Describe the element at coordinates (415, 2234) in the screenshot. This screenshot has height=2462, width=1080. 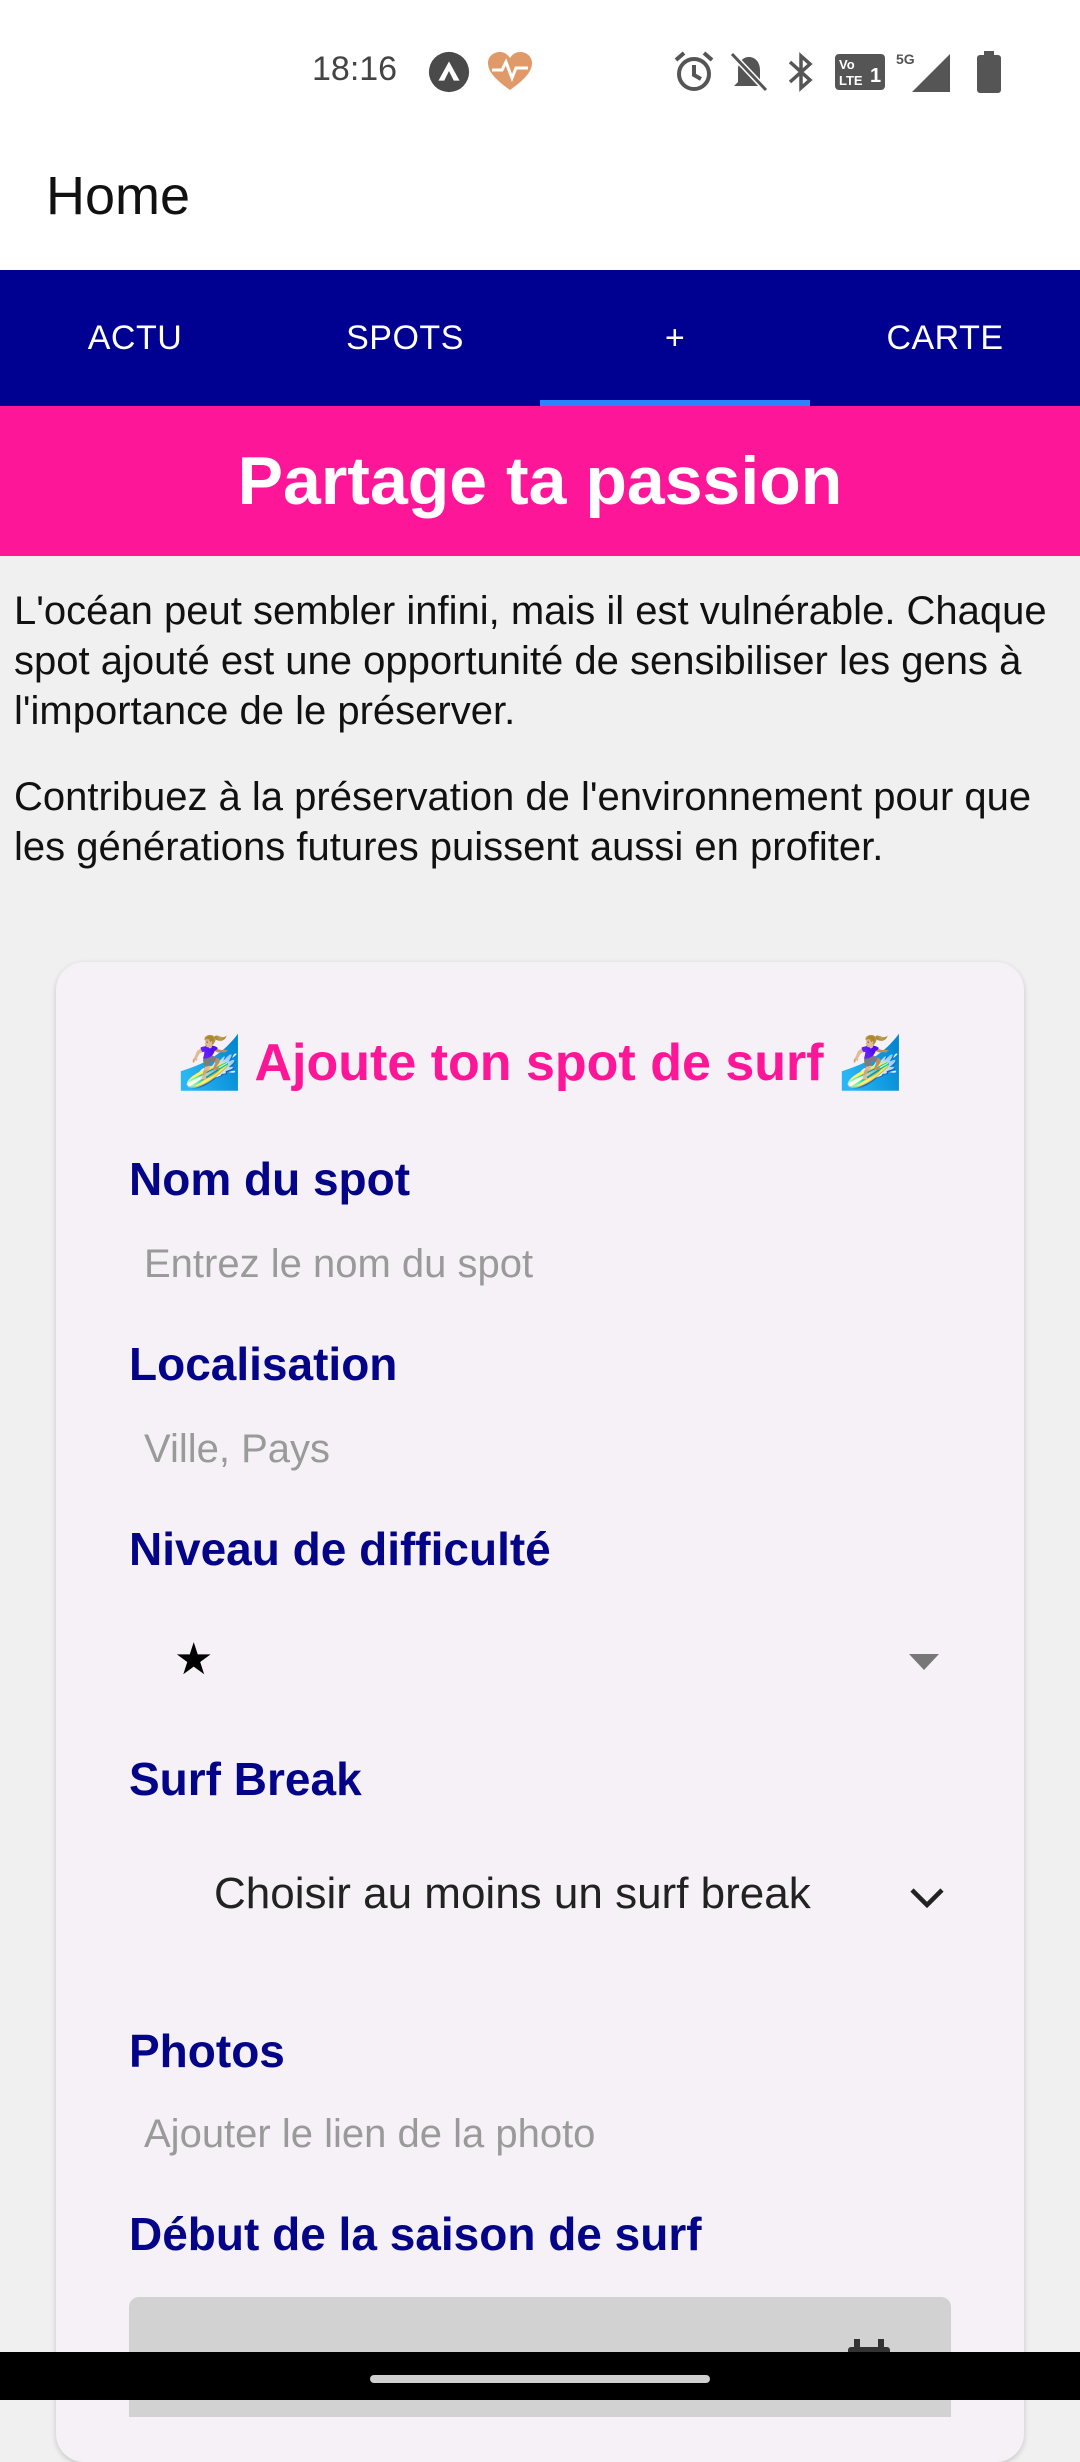
I see `season-start-label: Début de la saison de surf` at that location.